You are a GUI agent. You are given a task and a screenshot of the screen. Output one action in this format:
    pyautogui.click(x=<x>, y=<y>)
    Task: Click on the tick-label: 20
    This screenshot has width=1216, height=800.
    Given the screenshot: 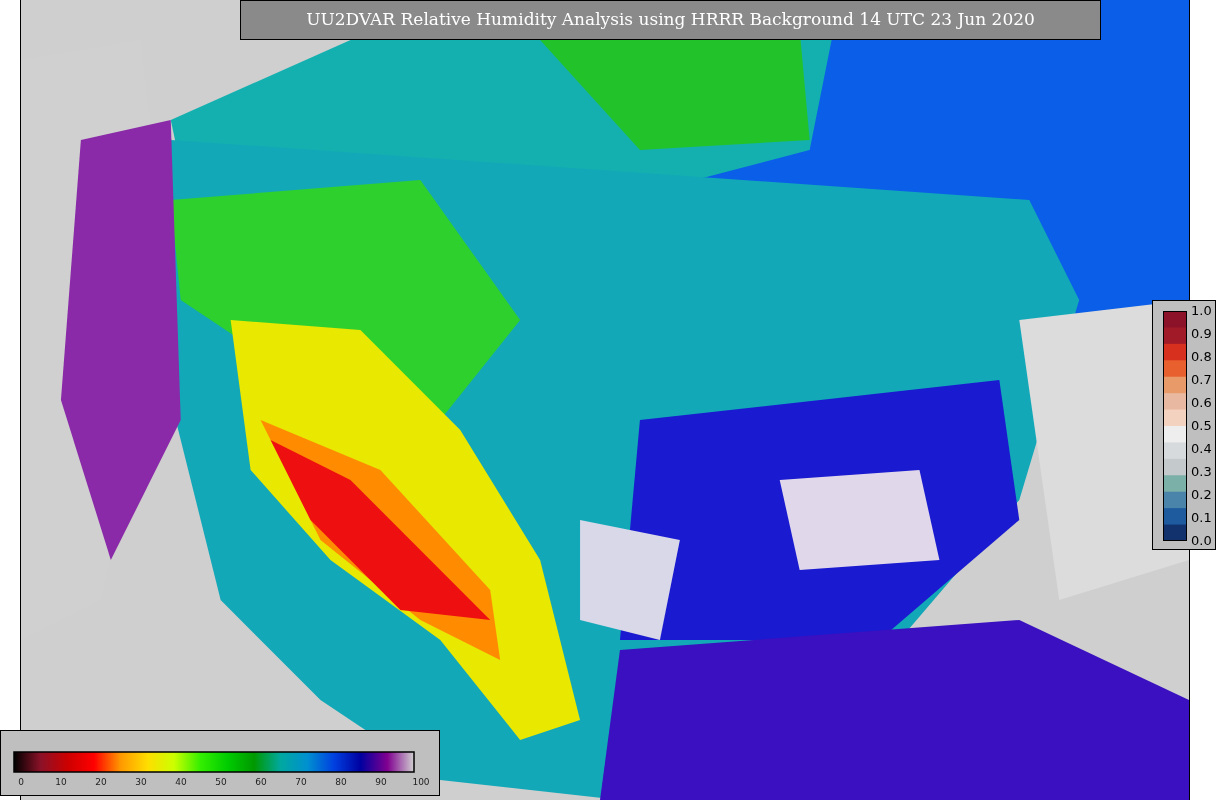 What is the action you would take?
    pyautogui.click(x=101, y=782)
    